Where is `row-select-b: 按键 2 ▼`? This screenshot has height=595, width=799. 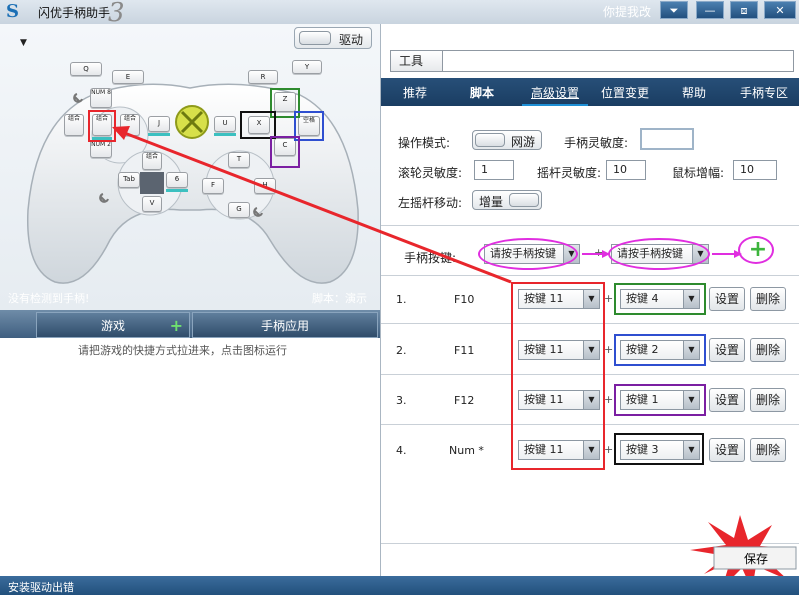 row-select-b: 按键 2 ▼ is located at coordinates (660, 350).